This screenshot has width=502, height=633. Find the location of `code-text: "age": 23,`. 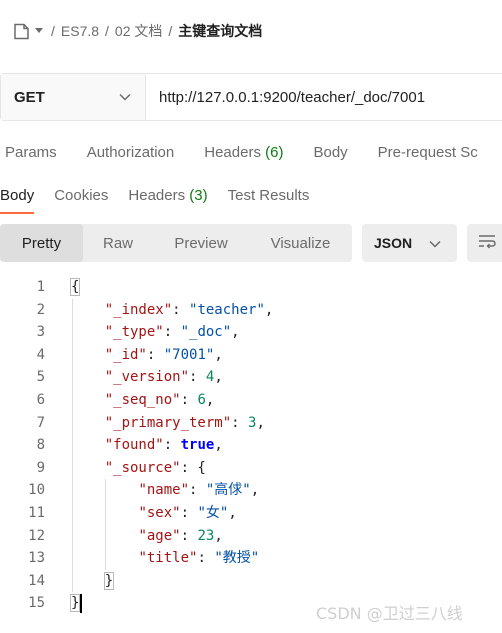

code-text: "age": 23, is located at coordinates (180, 536).